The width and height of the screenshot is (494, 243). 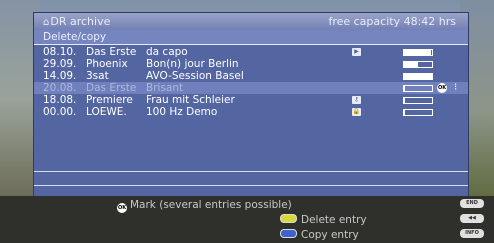 I want to click on copy-hint: Copy entry, so click(x=319, y=235).